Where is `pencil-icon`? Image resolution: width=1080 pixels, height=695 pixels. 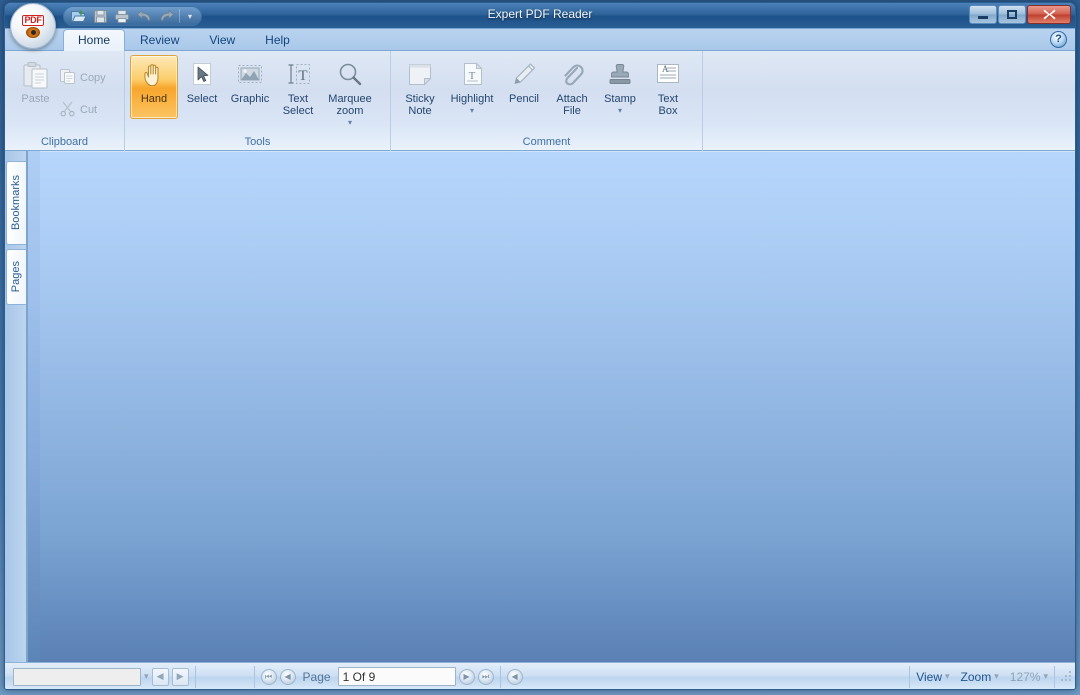
pencil-icon is located at coordinates (524, 75).